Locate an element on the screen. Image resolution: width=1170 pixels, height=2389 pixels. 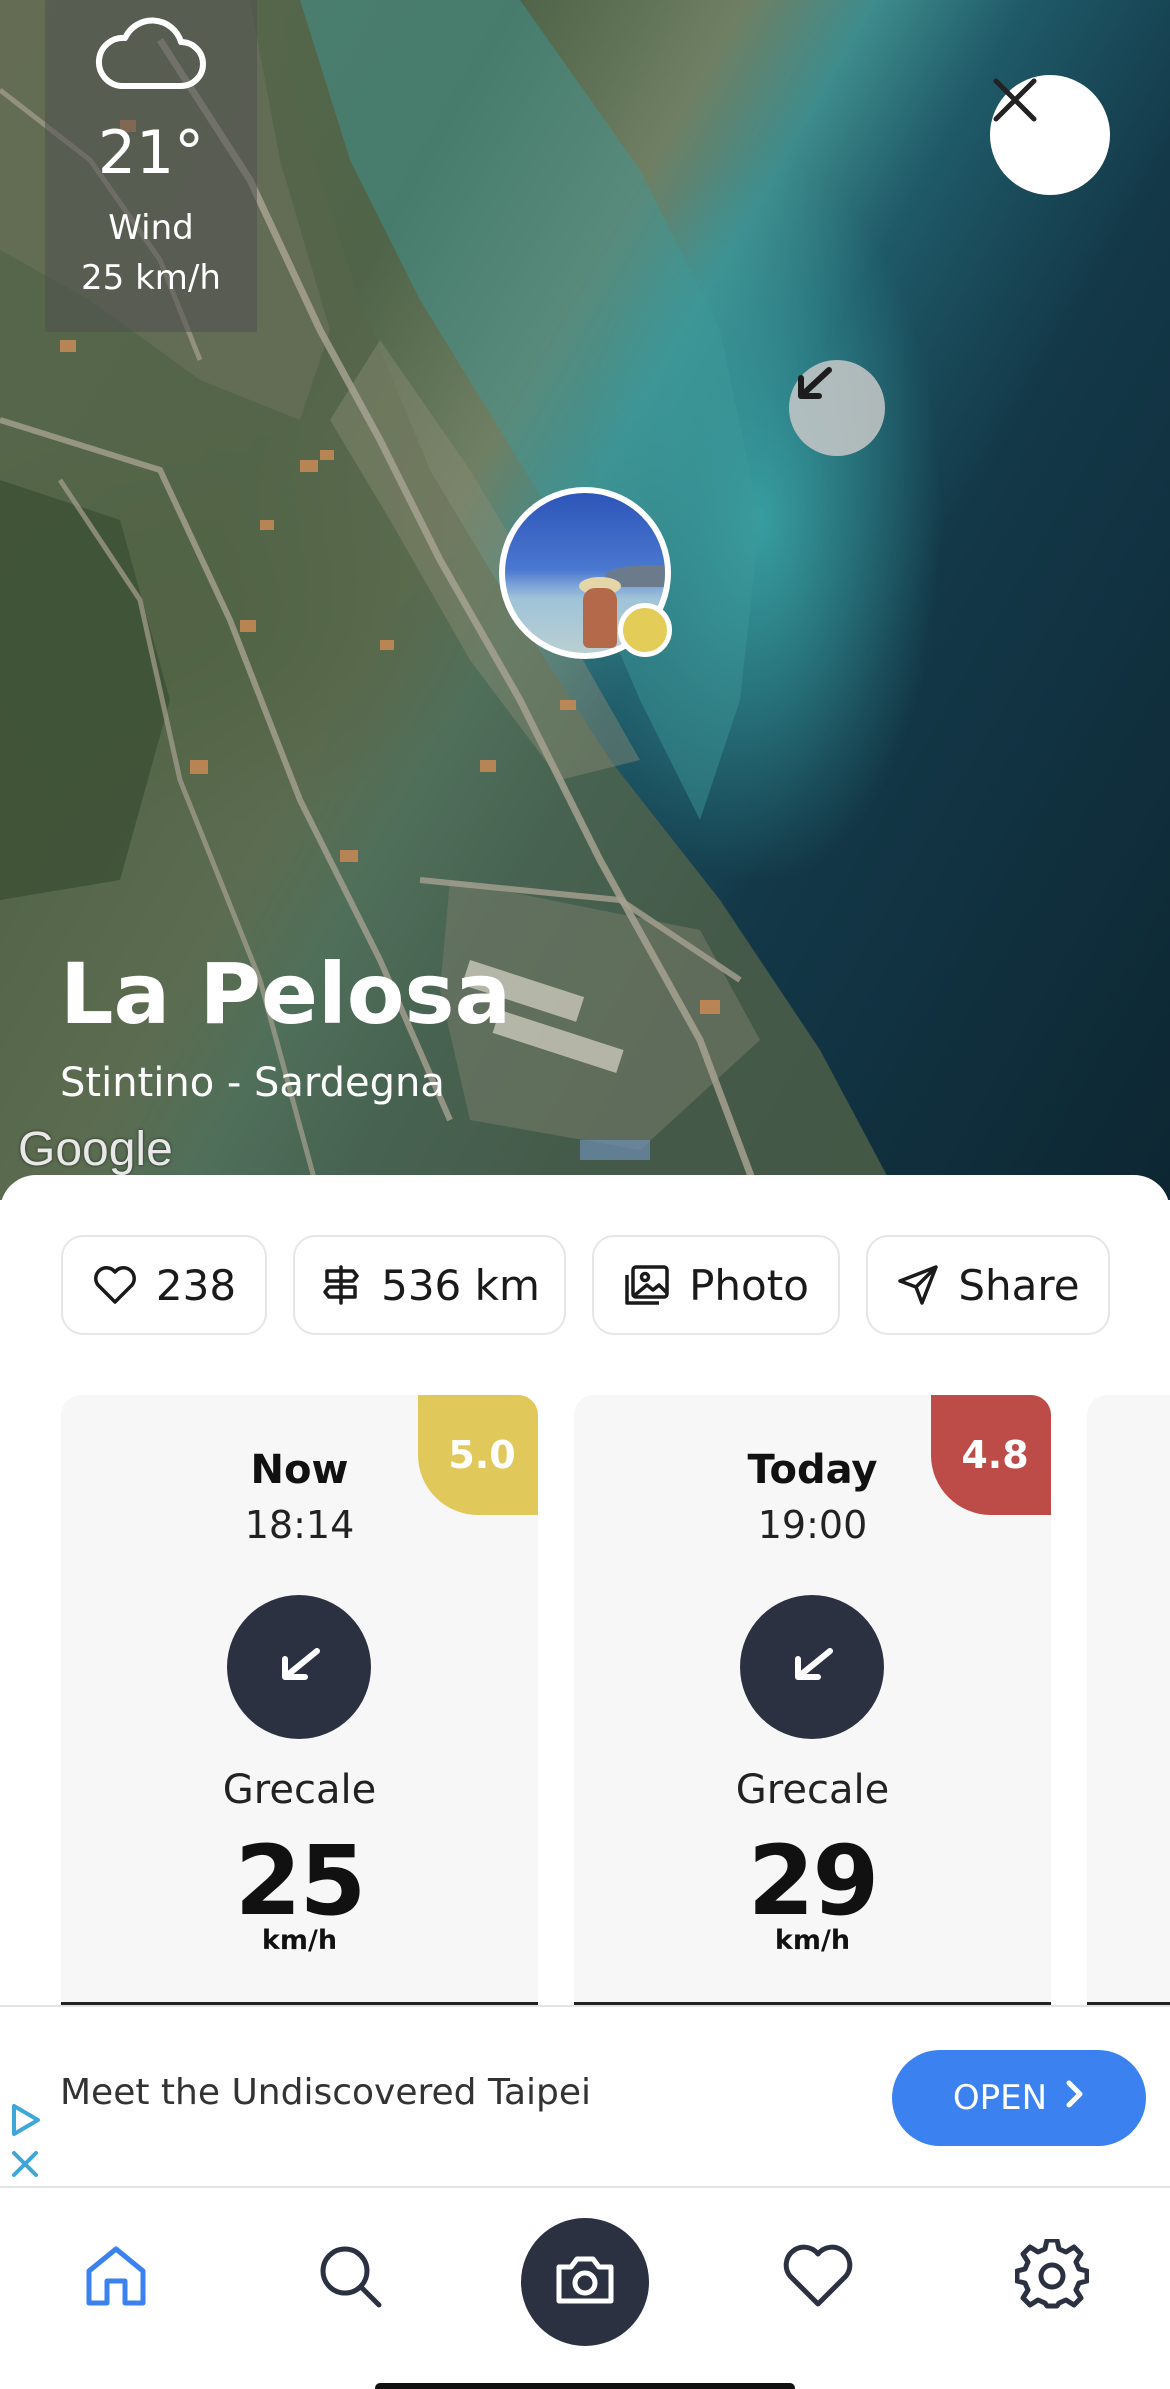
share-button: Share is located at coordinates (988, 1285).